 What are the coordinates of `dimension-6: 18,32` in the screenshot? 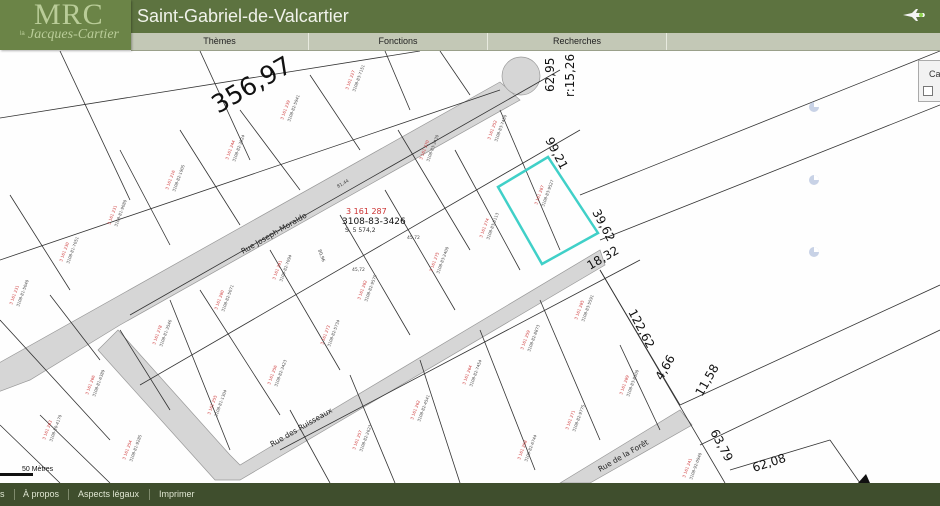 It's located at (603, 257).